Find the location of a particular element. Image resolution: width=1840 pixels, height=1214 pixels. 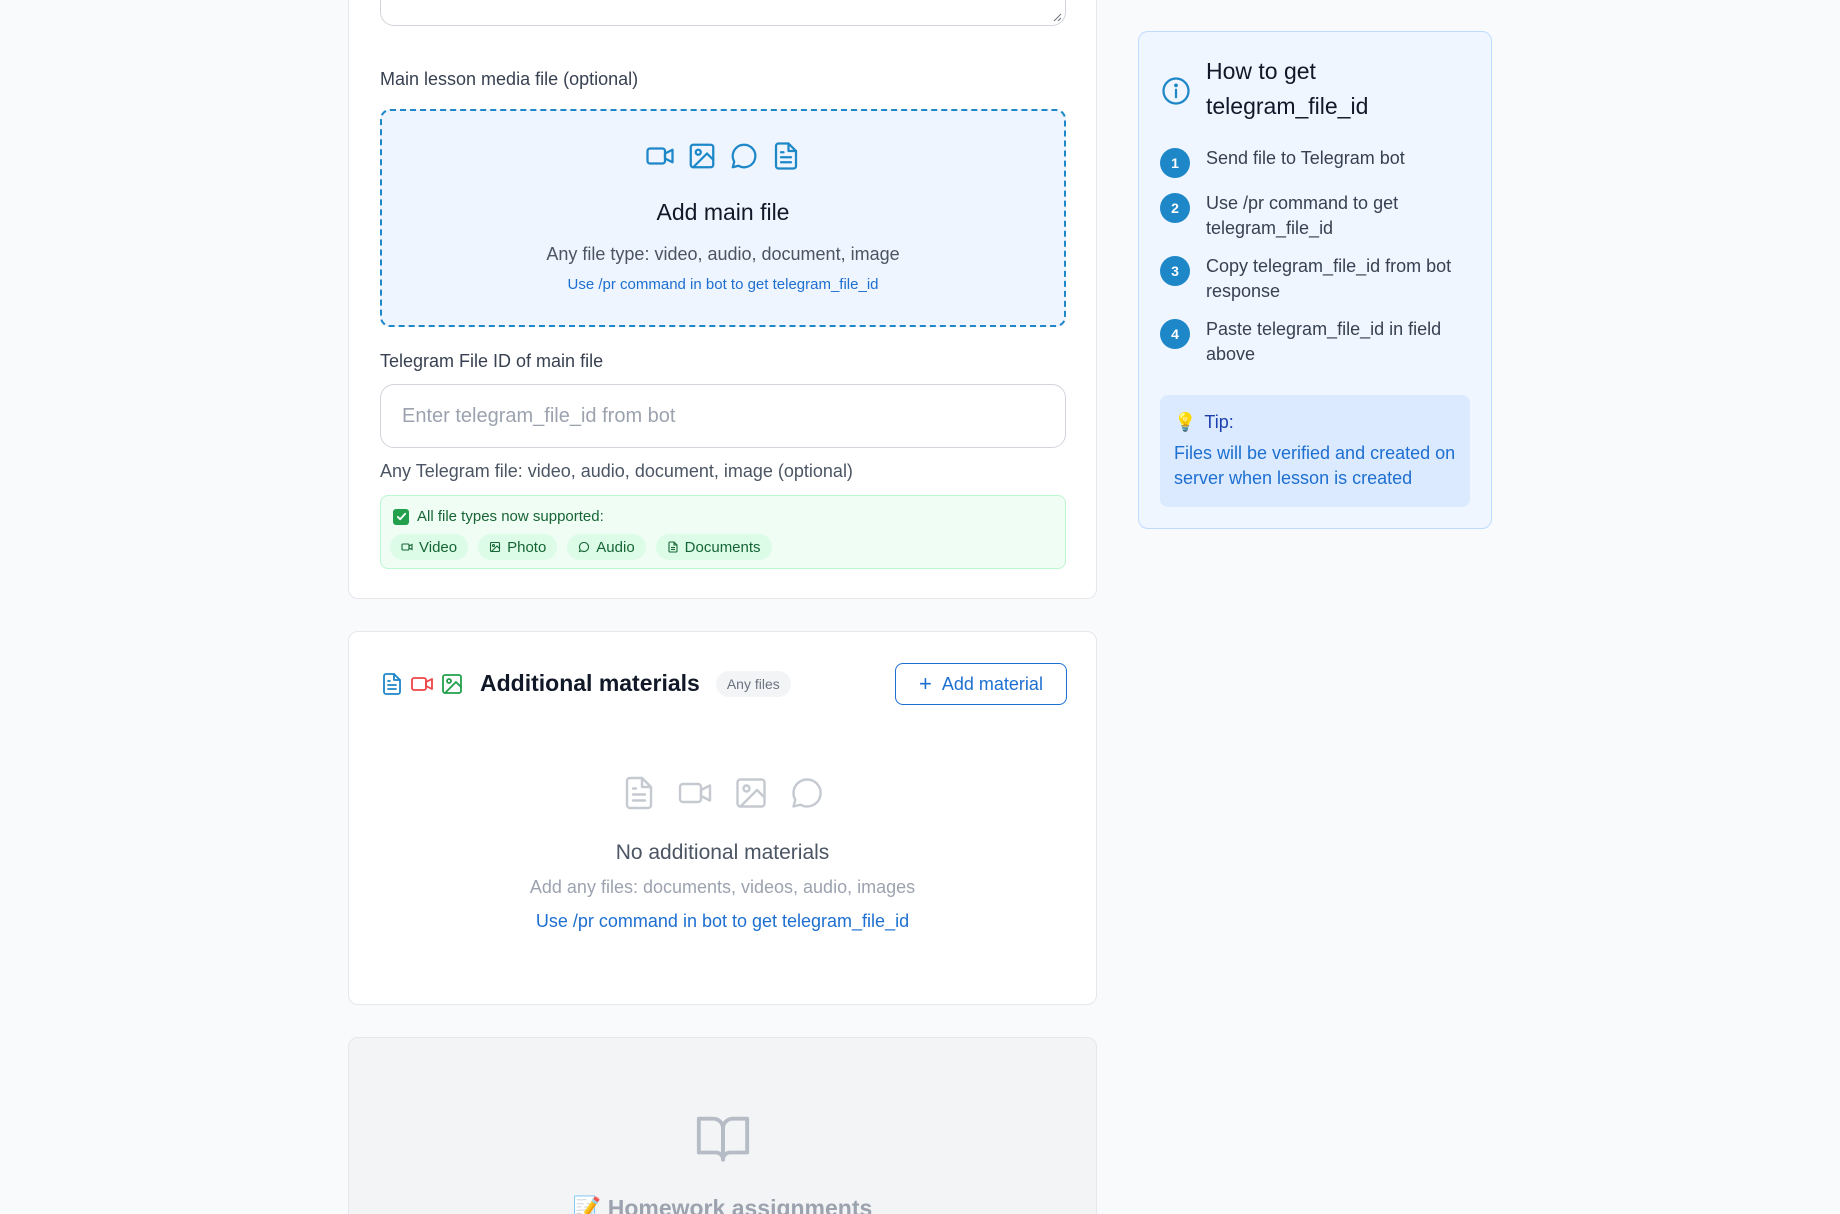

type-pill-video: Video is located at coordinates (429, 547).